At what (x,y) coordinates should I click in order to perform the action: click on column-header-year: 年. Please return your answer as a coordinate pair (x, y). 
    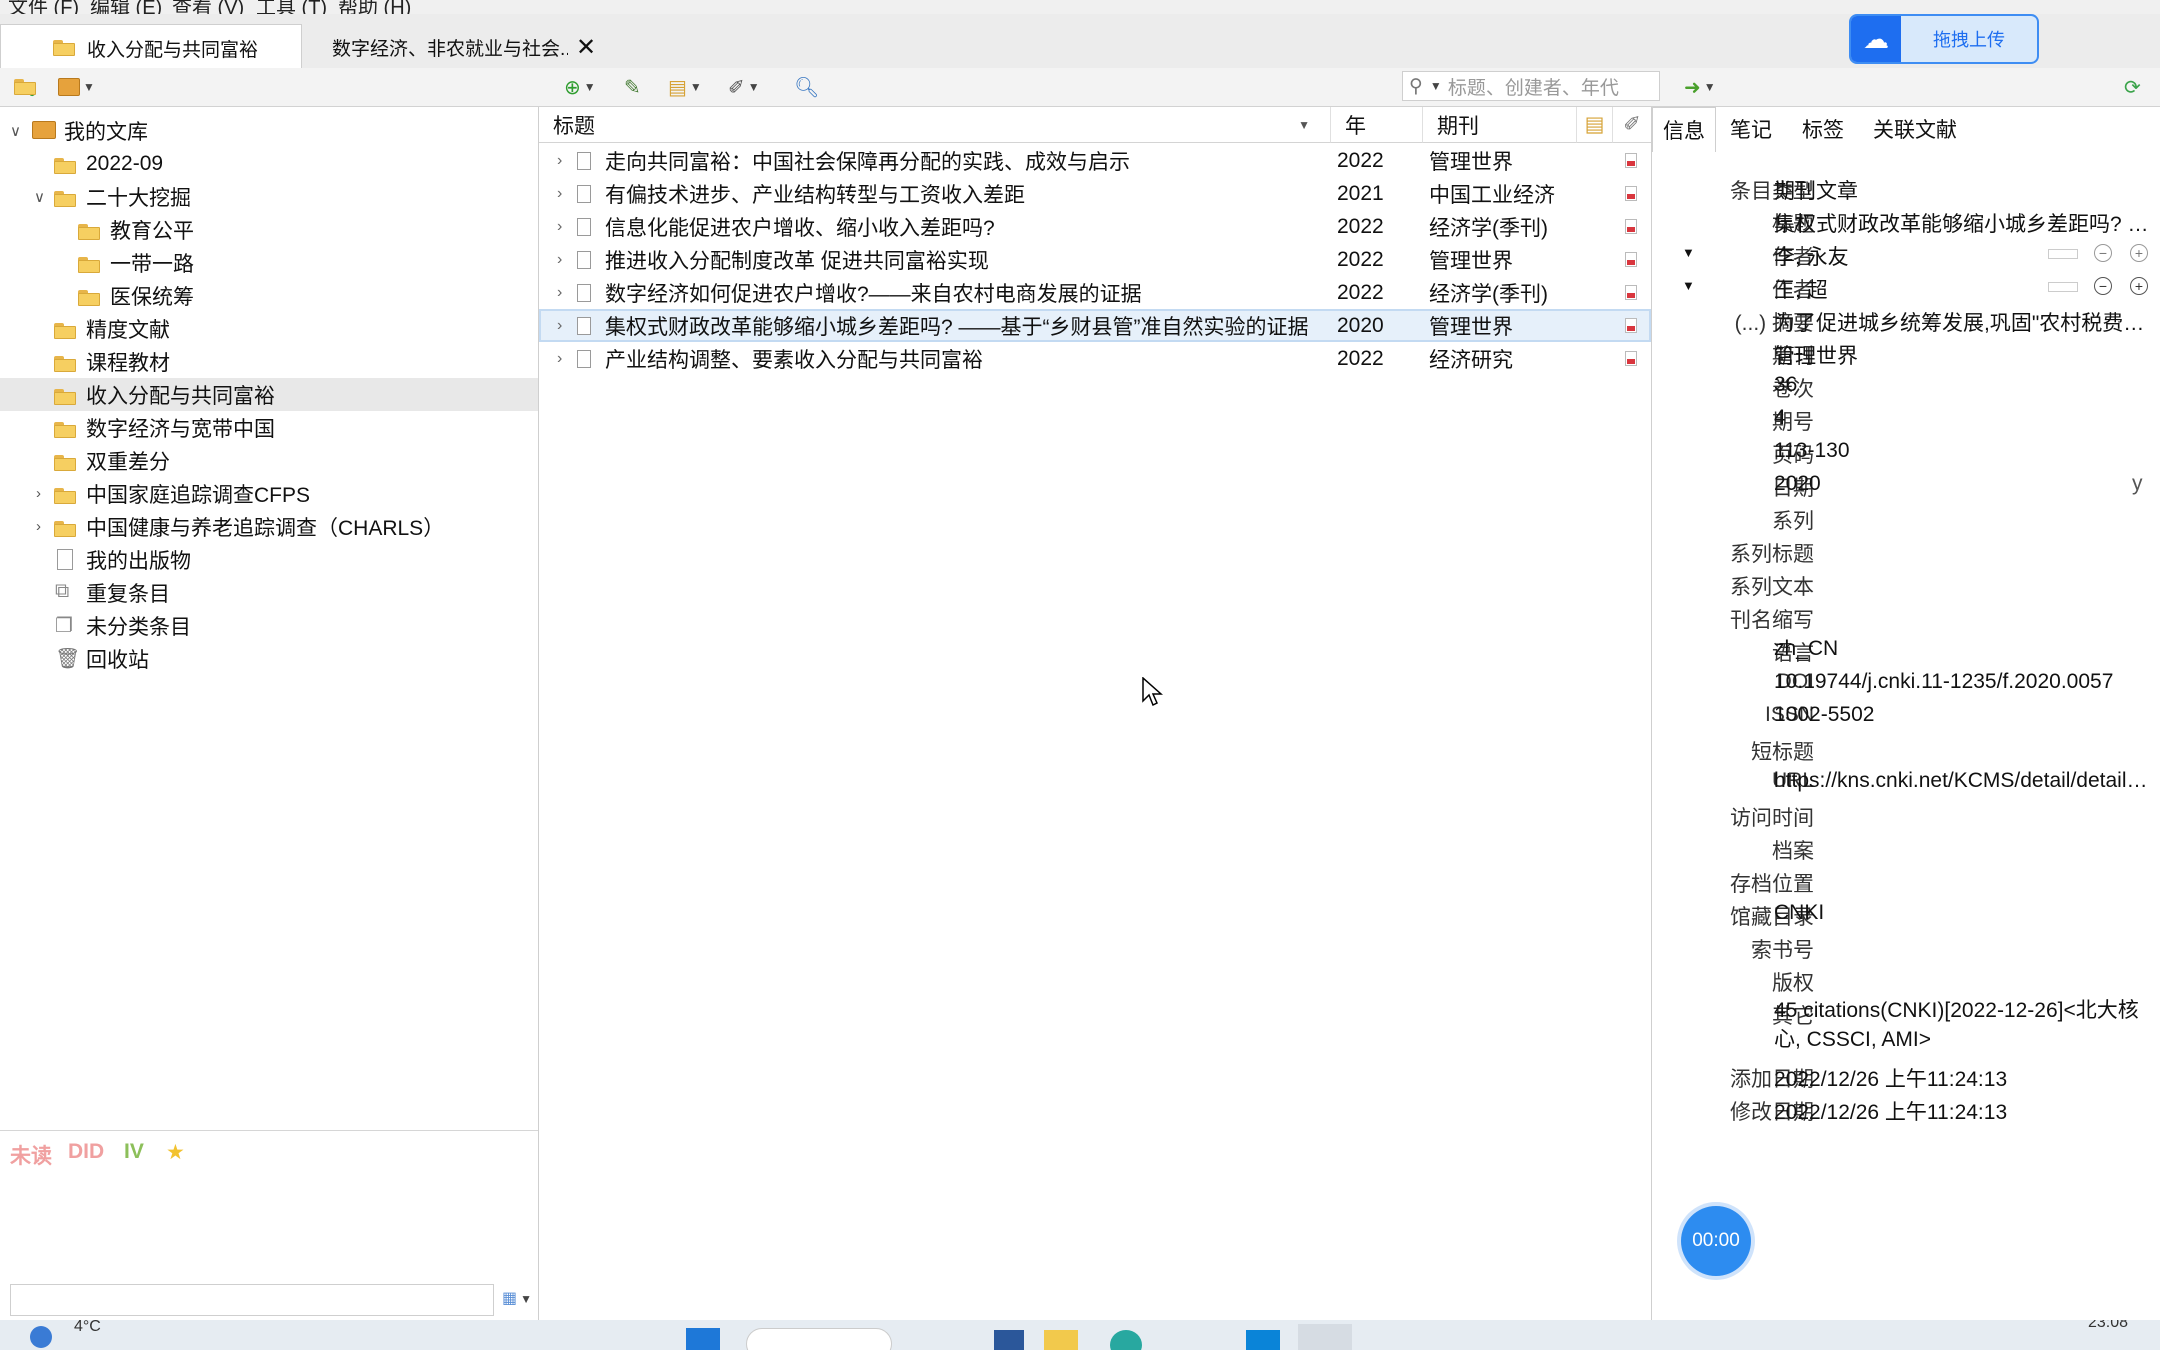
    Looking at the image, I should click on (1377, 125).